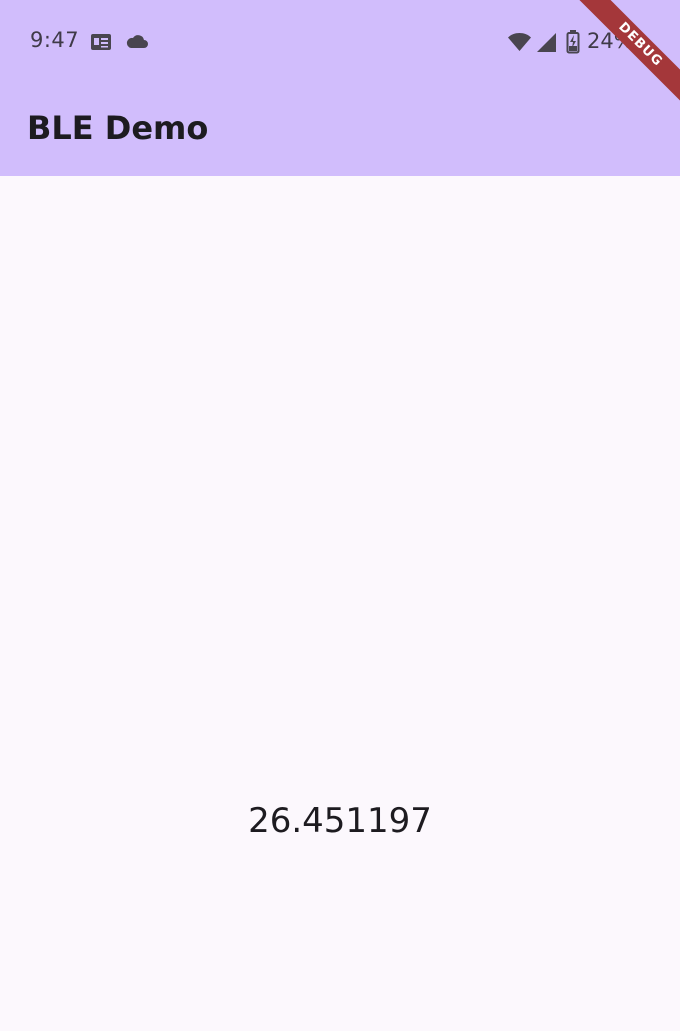 The height and width of the screenshot is (1031, 680). I want to click on app-title: BLE Demo, so click(118, 128).